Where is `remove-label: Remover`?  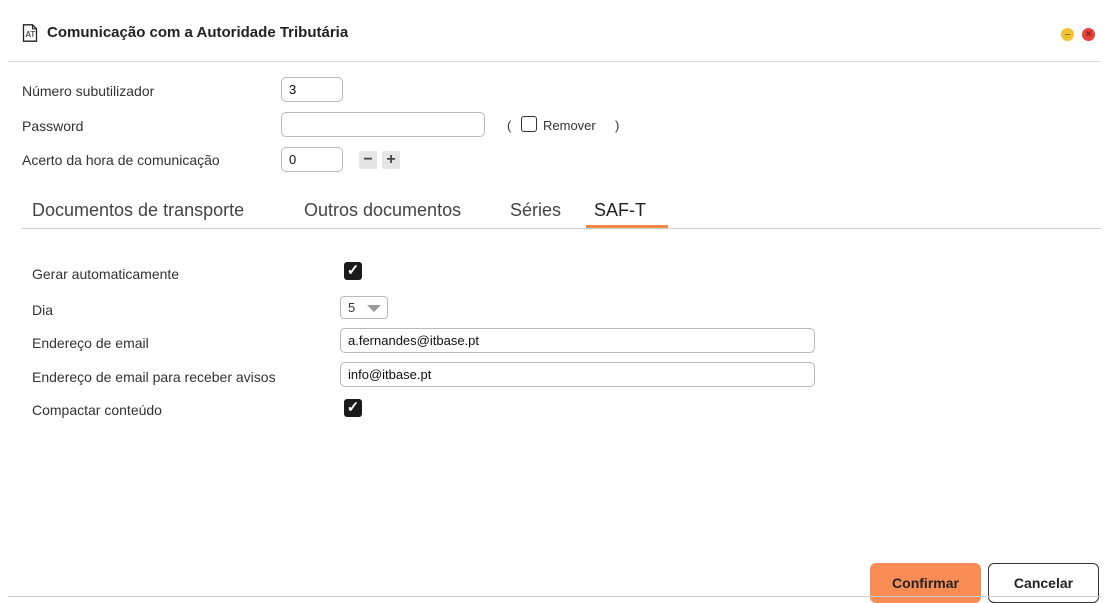
remove-label: Remover is located at coordinates (569, 125).